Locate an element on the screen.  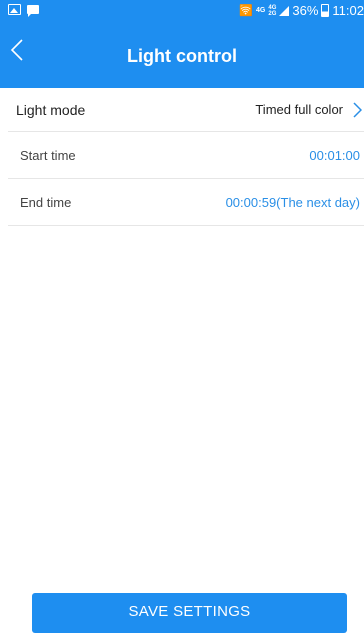
battery-percent: 36% is located at coordinates (305, 10).